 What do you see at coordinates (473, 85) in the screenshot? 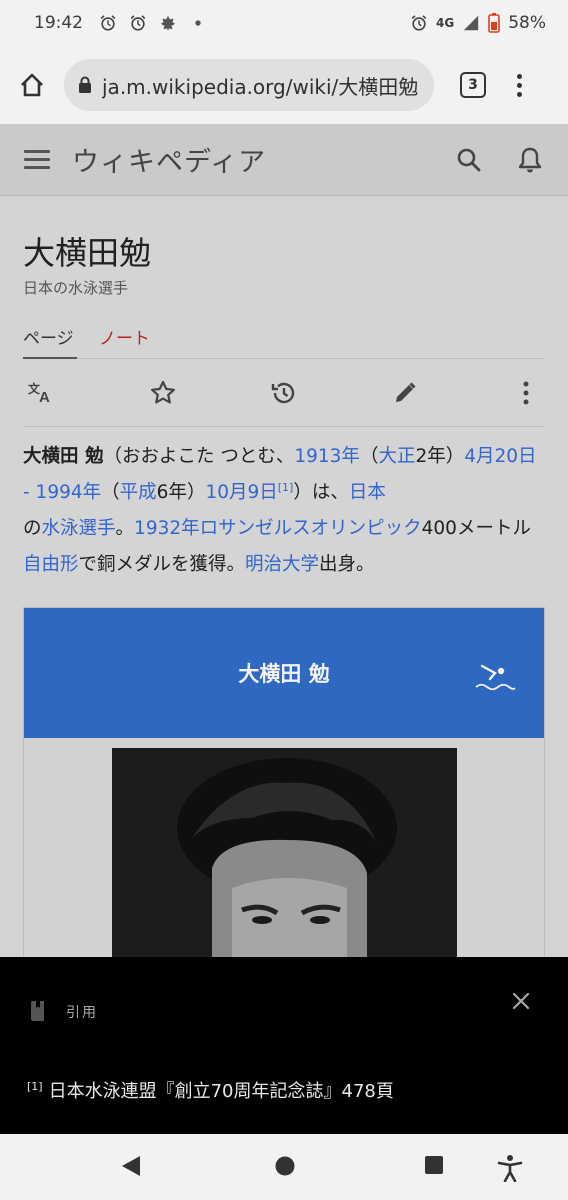
I see `tab-switcher-button: 3` at bounding box center [473, 85].